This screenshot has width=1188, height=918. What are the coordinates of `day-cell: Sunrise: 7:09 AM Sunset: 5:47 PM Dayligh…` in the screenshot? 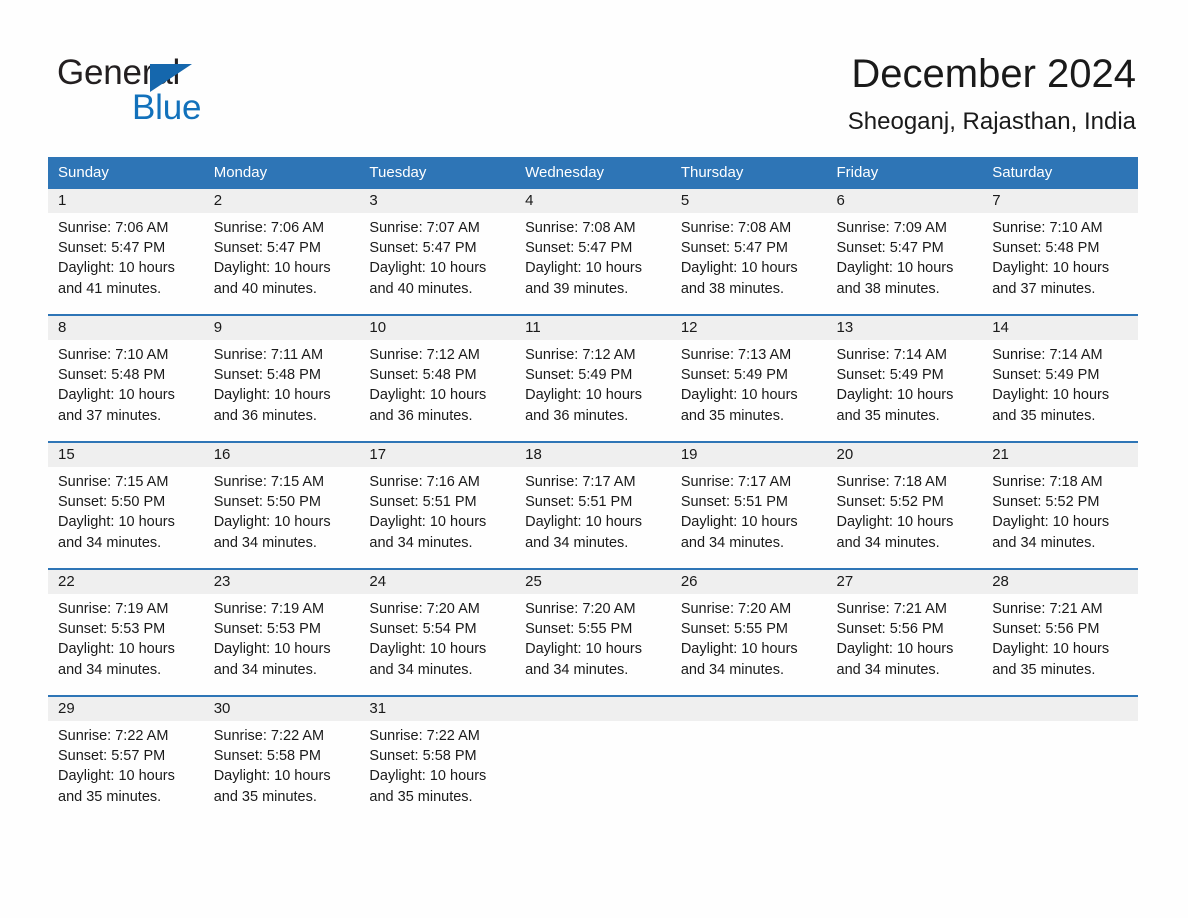 It's located at (904, 264).